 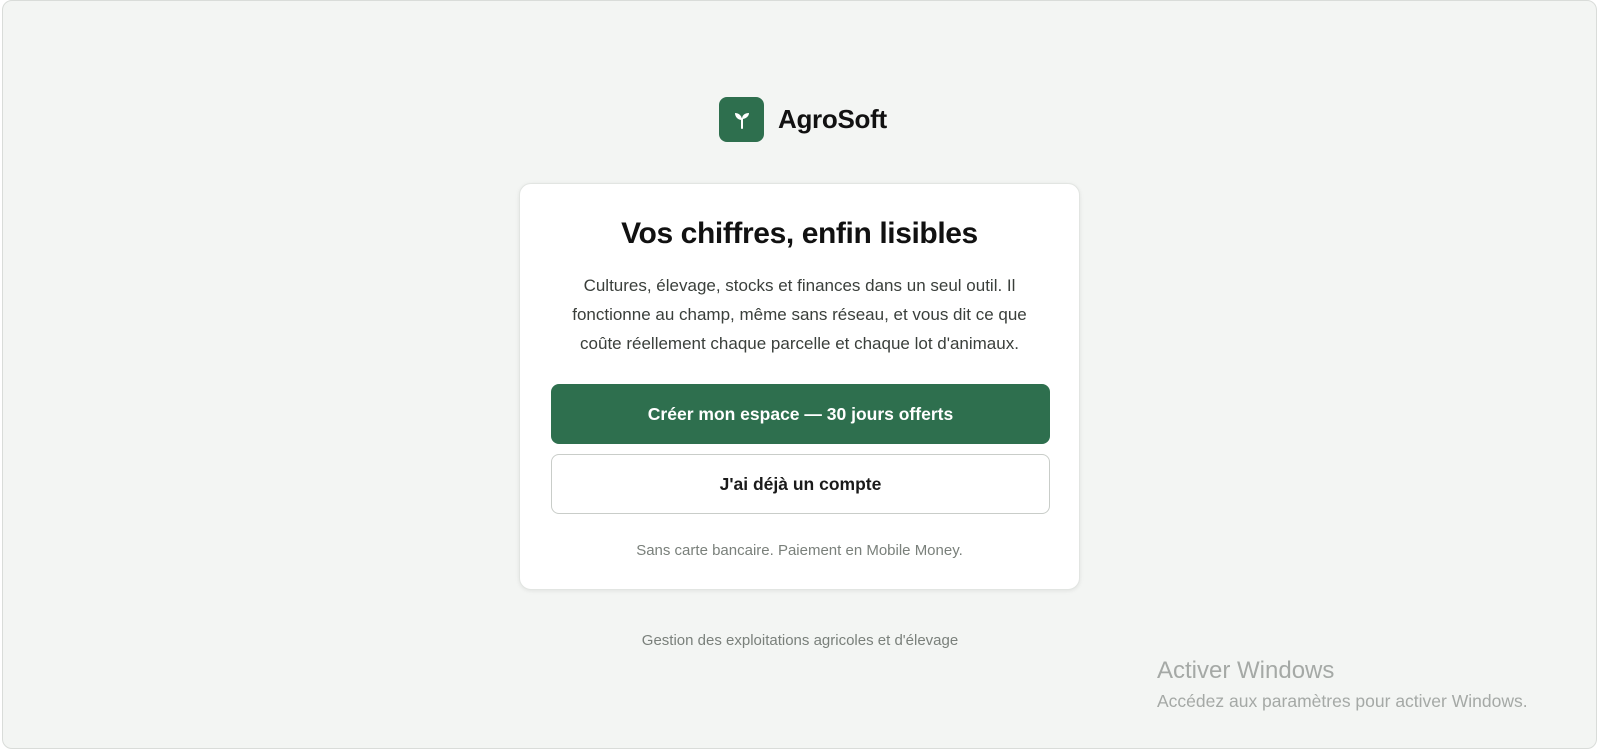 I want to click on create-space-button: Créer mon espace — 30 jours offerts, so click(x=800, y=414).